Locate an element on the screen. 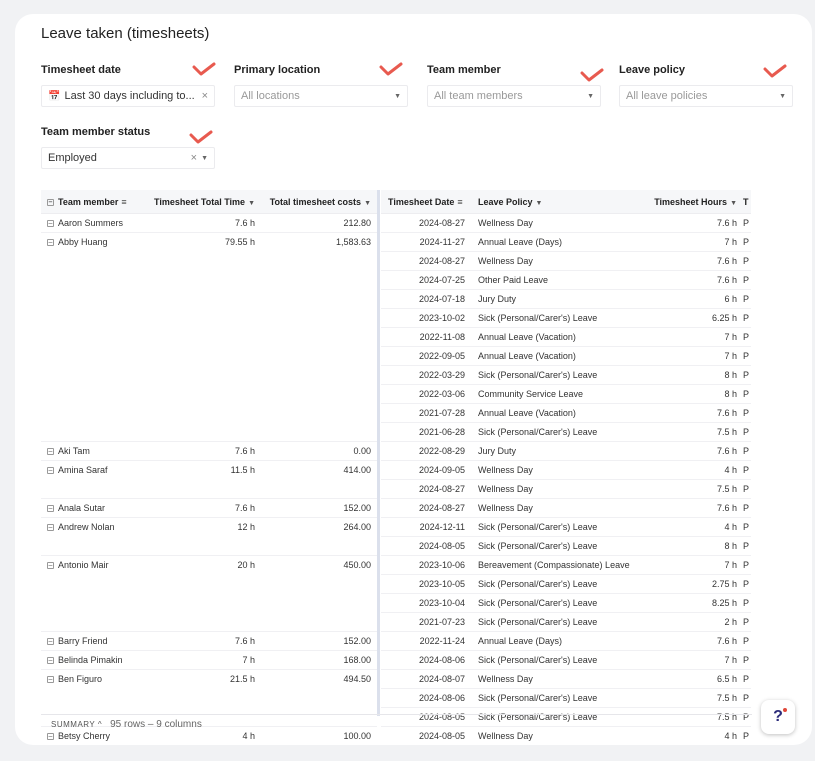 This screenshot has height=761, width=815. table-row: 2022-03-06 Community Service Leave 8 h P is located at coordinates (566, 394).